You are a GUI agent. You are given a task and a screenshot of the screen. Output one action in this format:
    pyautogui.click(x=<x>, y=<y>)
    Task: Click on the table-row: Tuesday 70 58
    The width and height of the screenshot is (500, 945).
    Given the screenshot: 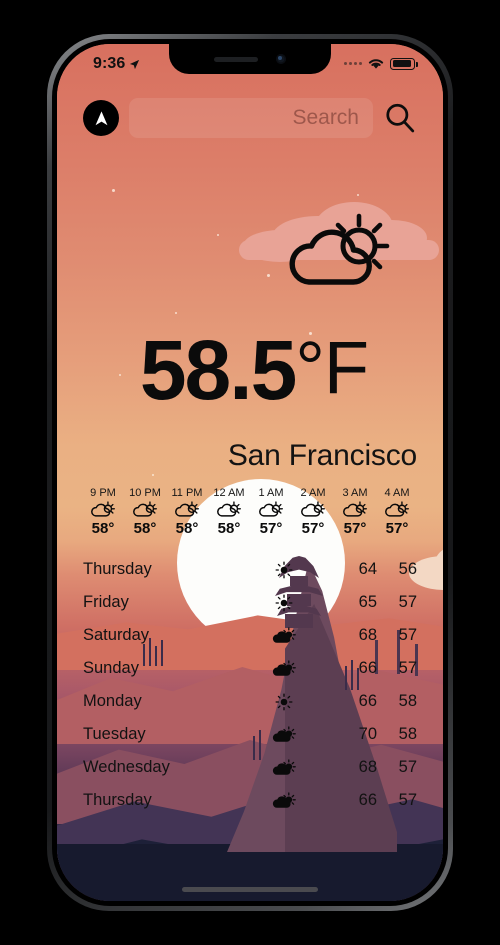 What is the action you would take?
    pyautogui.click(x=250, y=734)
    